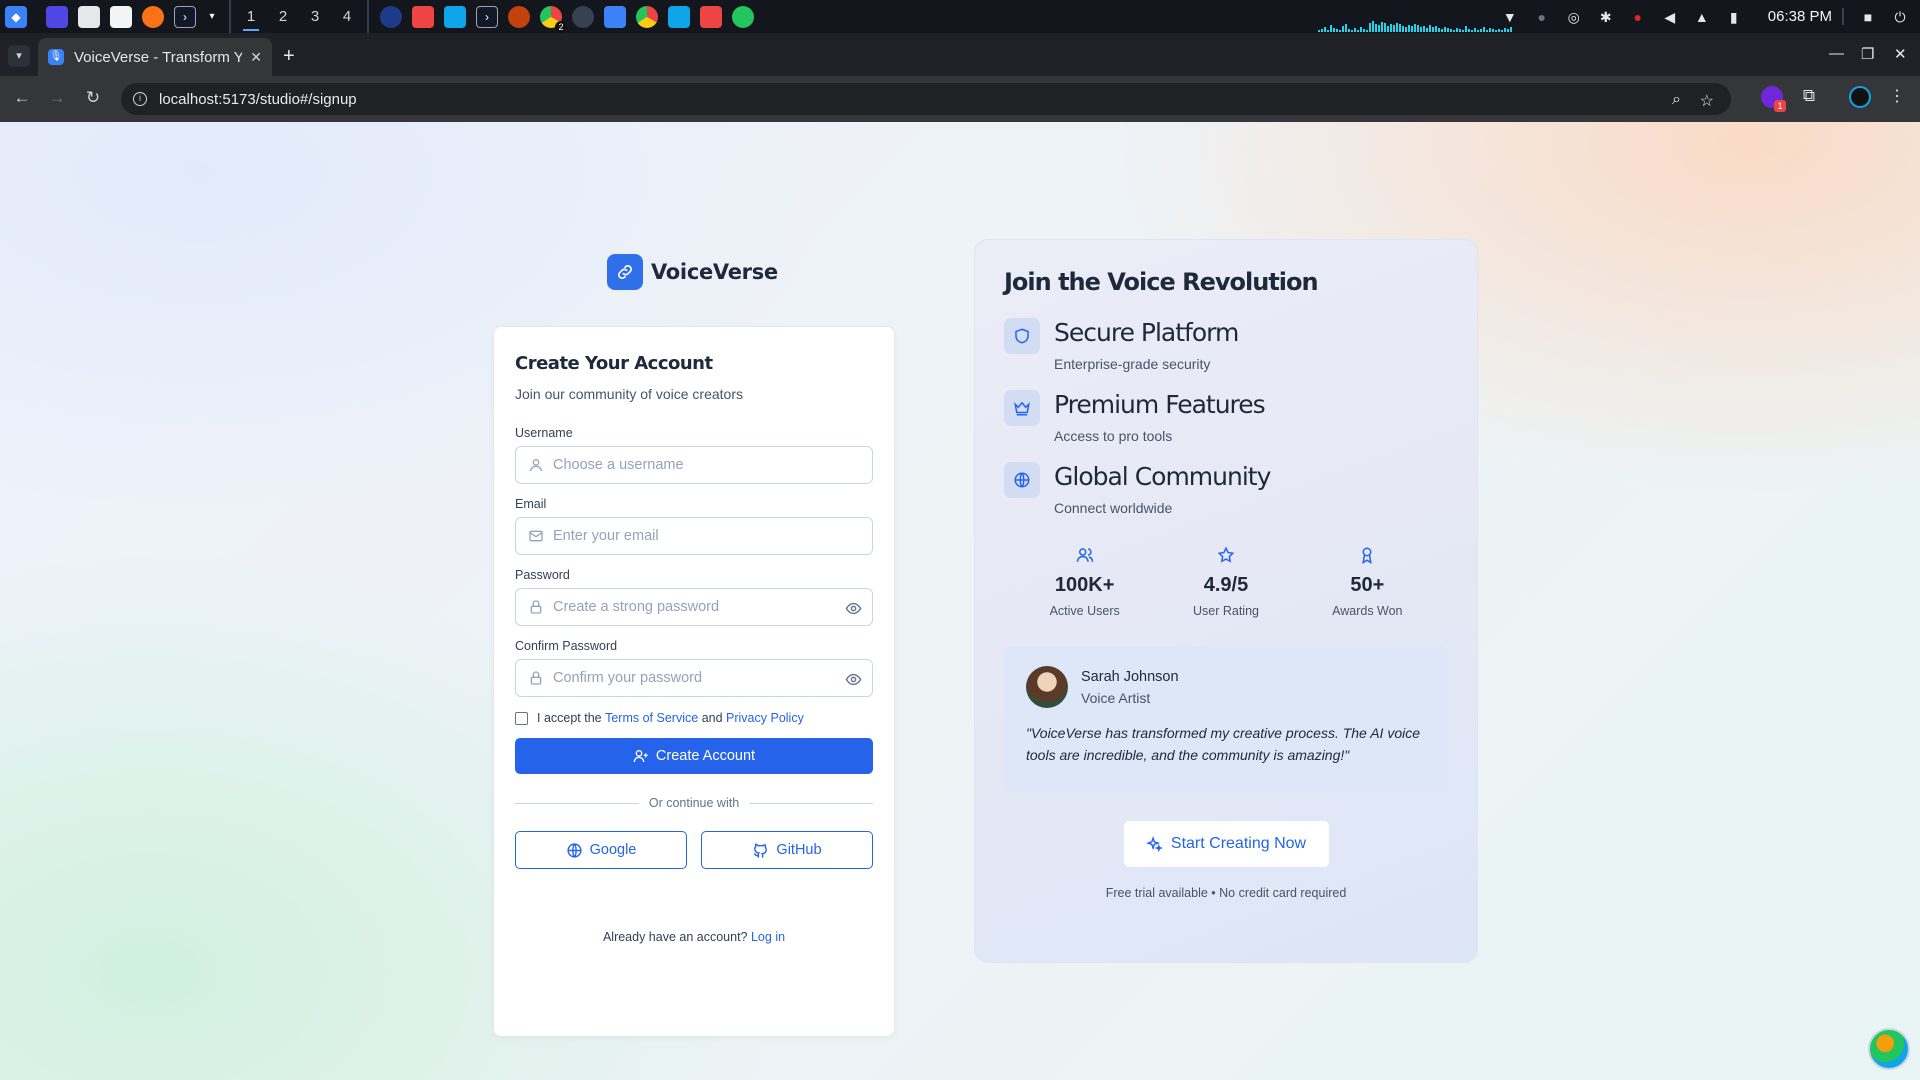  I want to click on confirm-password-input: Confirm your password, so click(694, 678).